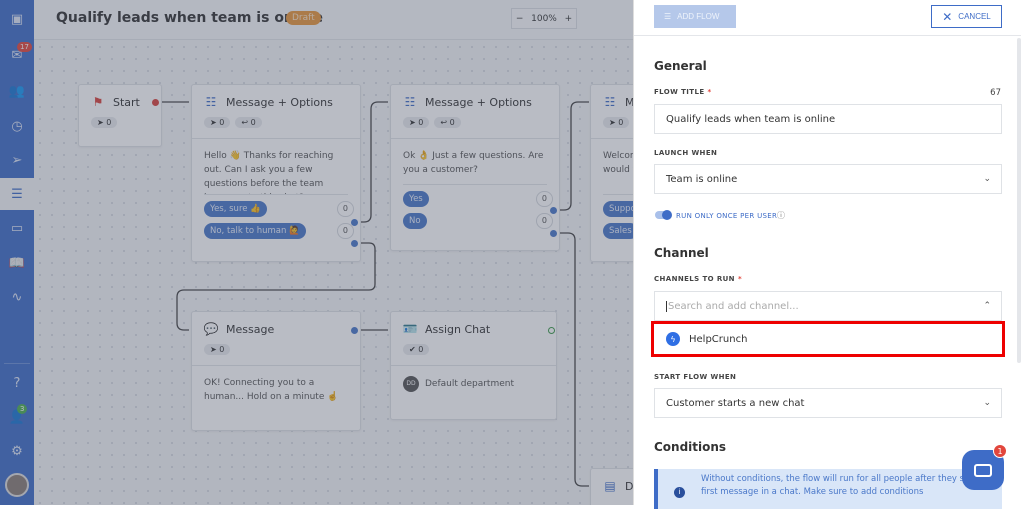  What do you see at coordinates (735, 403) in the screenshot?
I see `start-flow-value: Customer starts a new chat` at bounding box center [735, 403].